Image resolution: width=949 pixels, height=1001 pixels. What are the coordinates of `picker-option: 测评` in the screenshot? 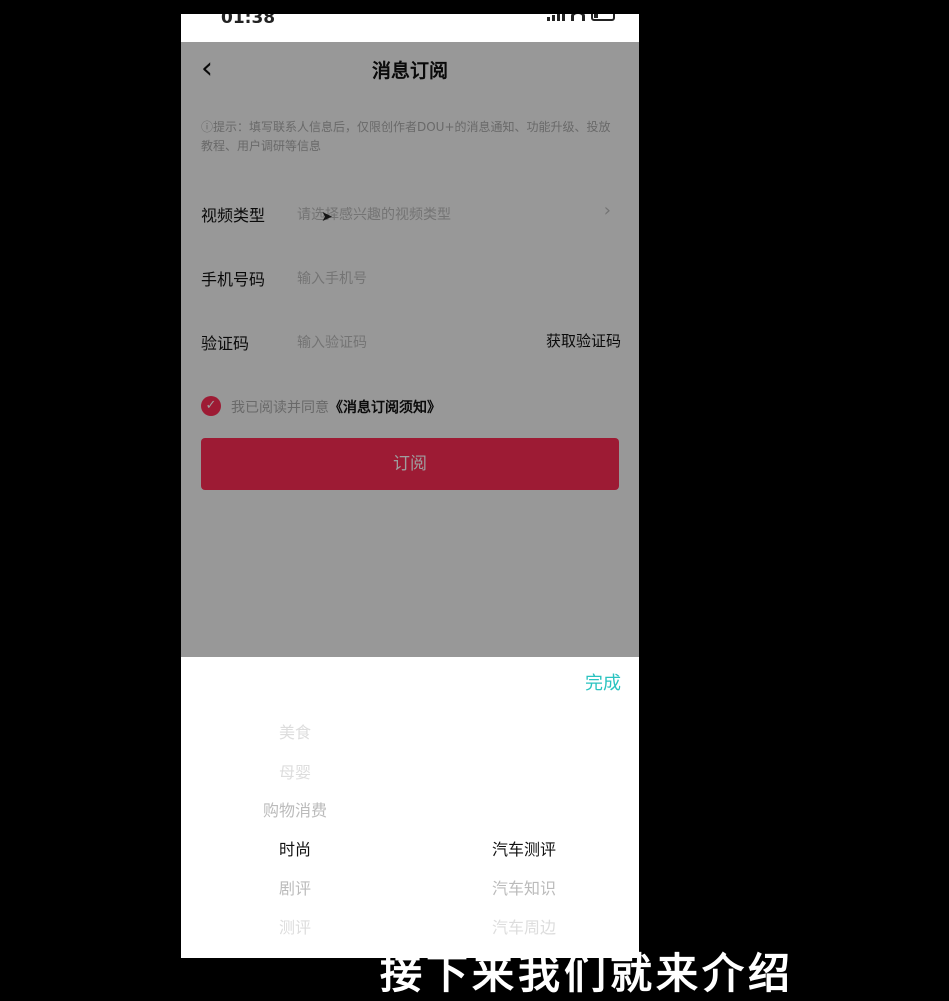 It's located at (295, 926).